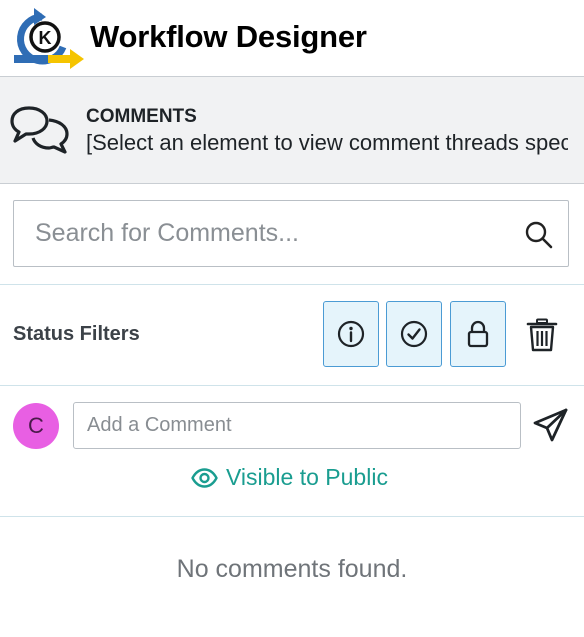  I want to click on send-icon, so click(551, 425).